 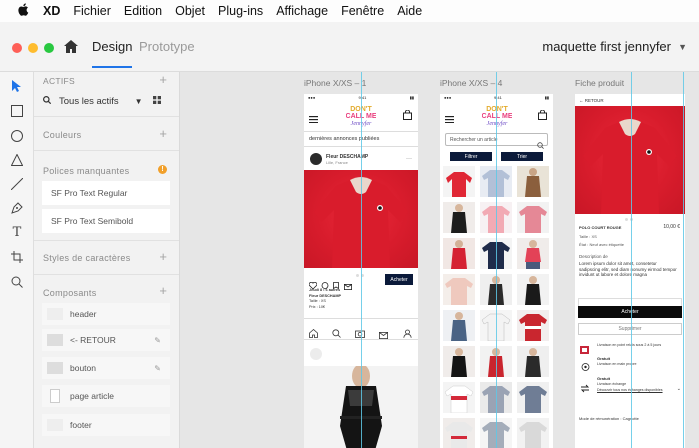 What do you see at coordinates (92, 11) in the screenshot?
I see `menu-fichier: Fichier` at bounding box center [92, 11].